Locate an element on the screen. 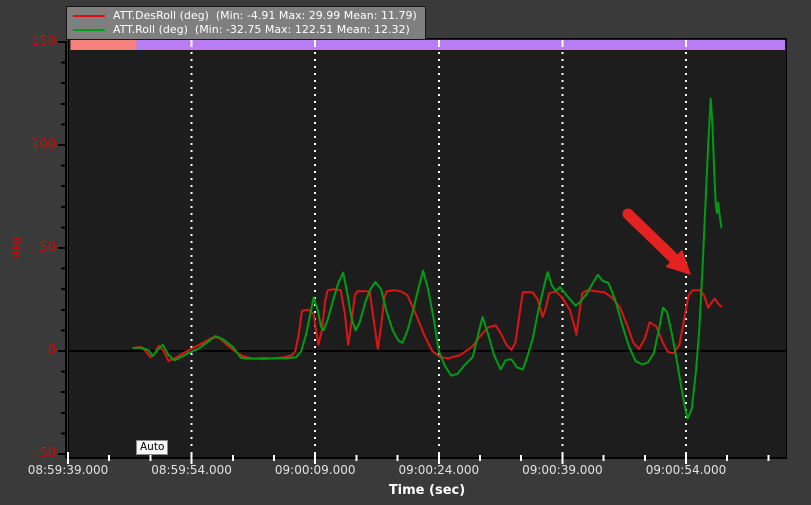  auto-button: Auto is located at coordinates (152, 447).